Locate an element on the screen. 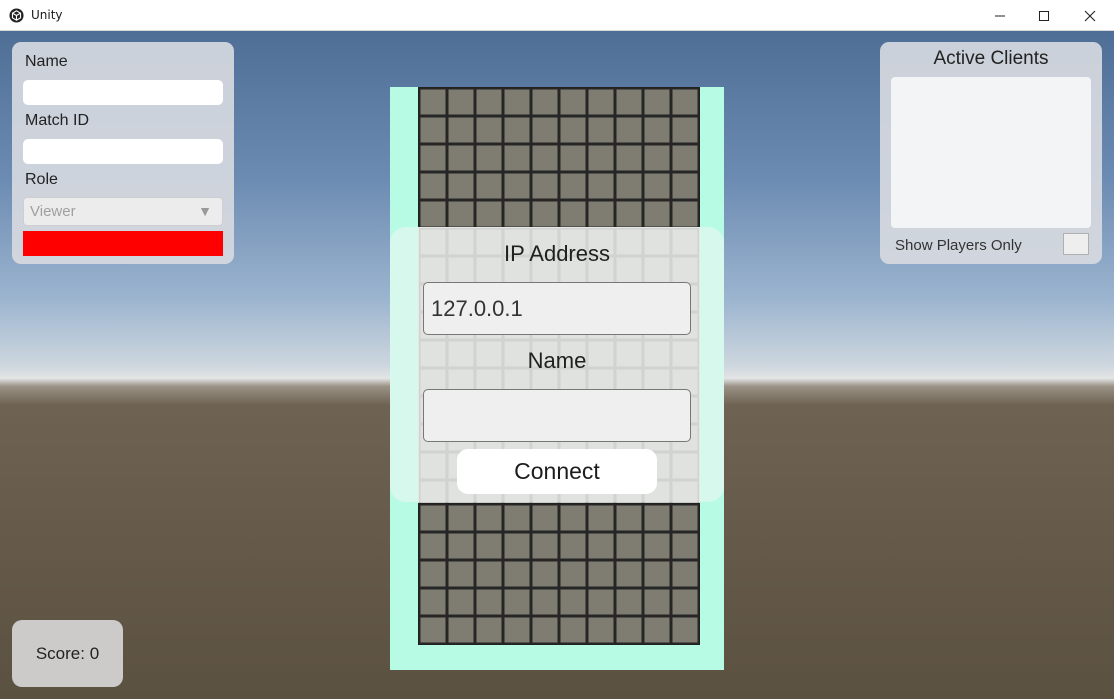 This screenshot has width=1114, height=699. show-players-only-checkbox is located at coordinates (1076, 244).